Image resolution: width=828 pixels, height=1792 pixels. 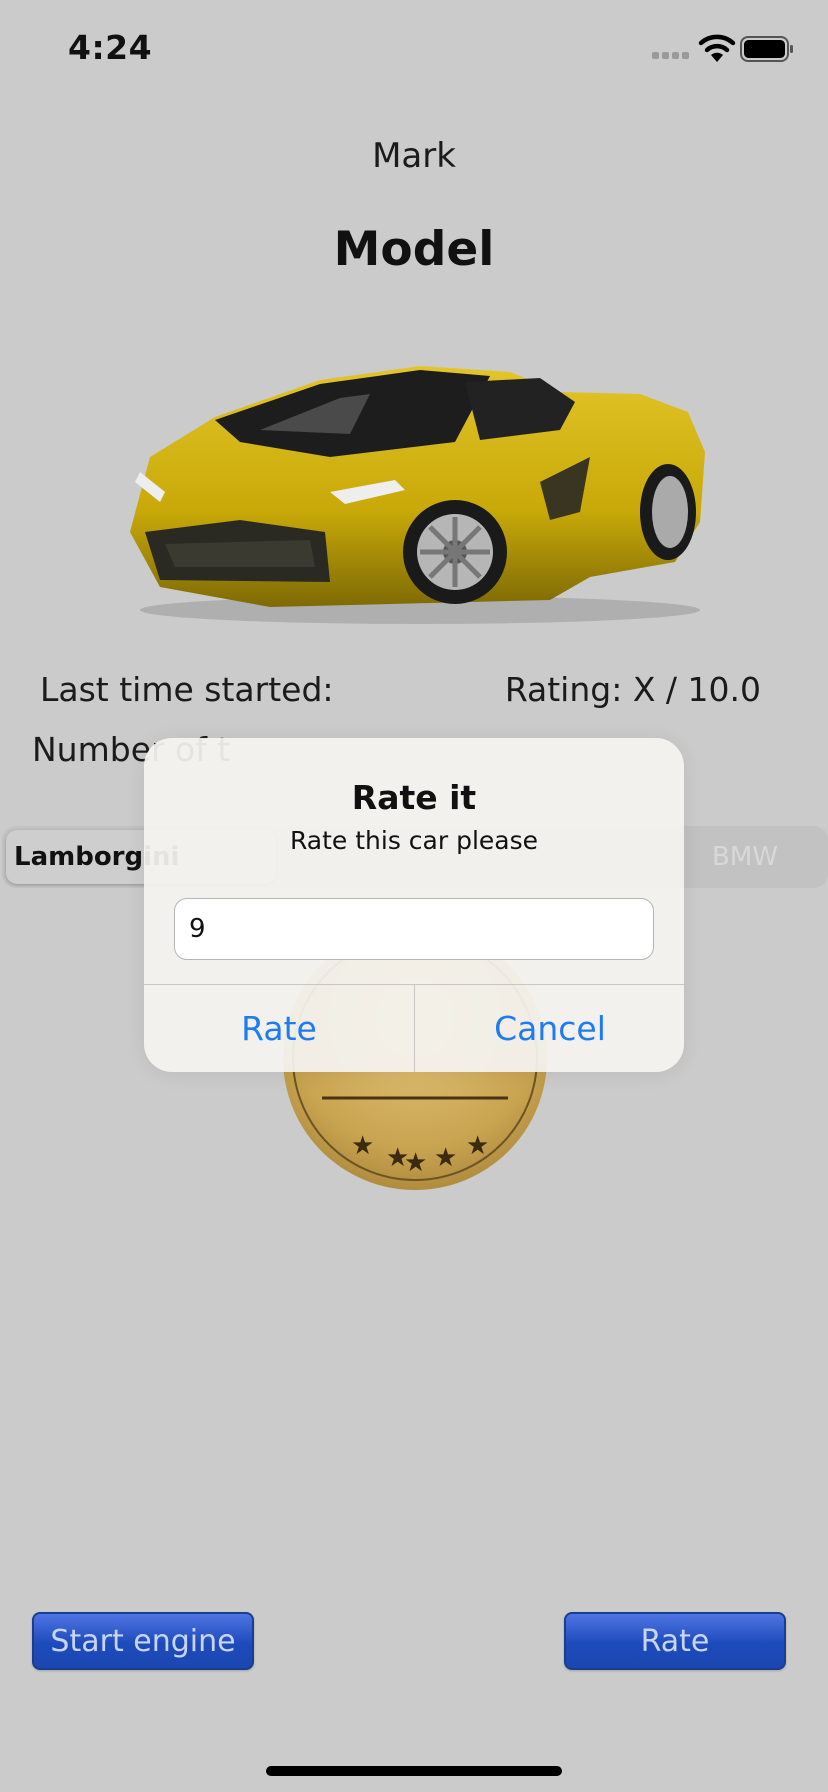 I want to click on rate-alert-dialog: Rate it Rate this car please Rate Cancel, so click(x=414, y=905).